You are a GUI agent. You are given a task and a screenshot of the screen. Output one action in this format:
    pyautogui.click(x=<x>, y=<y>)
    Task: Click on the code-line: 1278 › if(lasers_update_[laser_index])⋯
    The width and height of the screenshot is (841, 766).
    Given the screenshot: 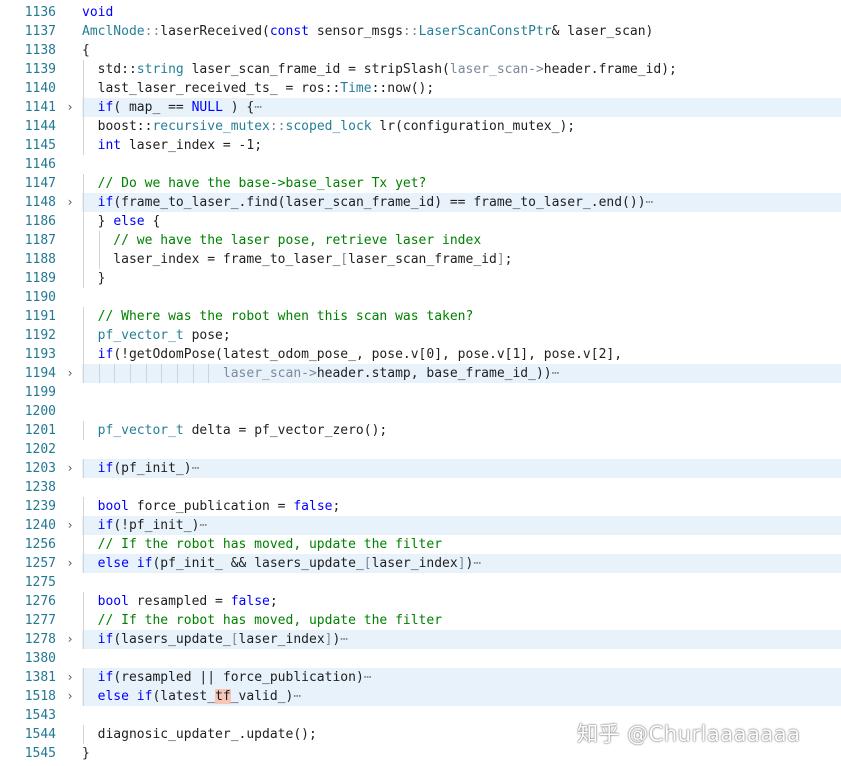 What is the action you would take?
    pyautogui.click(x=420, y=639)
    